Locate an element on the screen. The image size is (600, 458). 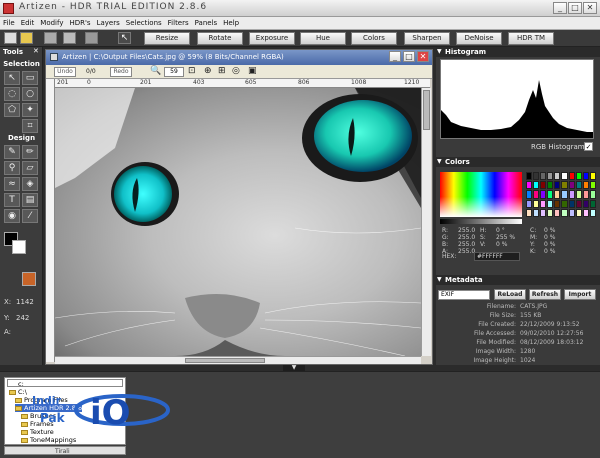
folder-tree-item: C:\ is located at coordinates (18, 392).